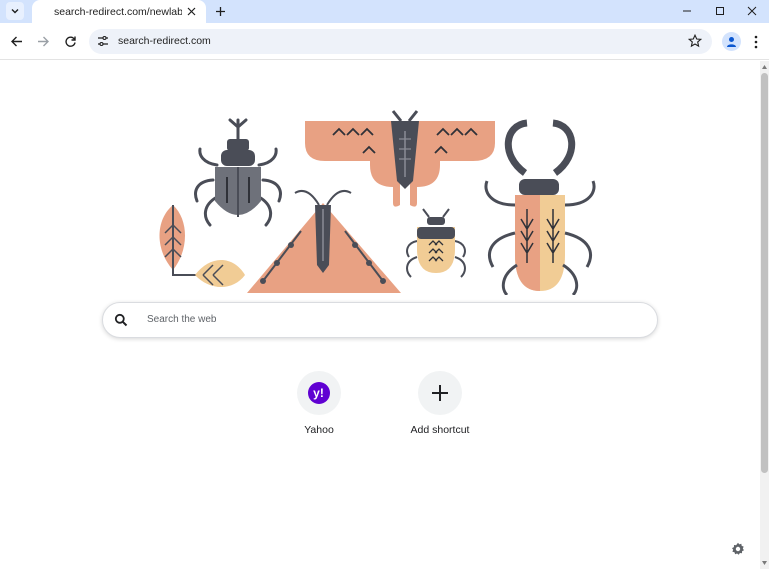 The image size is (769, 569). Describe the element at coordinates (121, 320) in the screenshot. I see `search-icon` at that location.